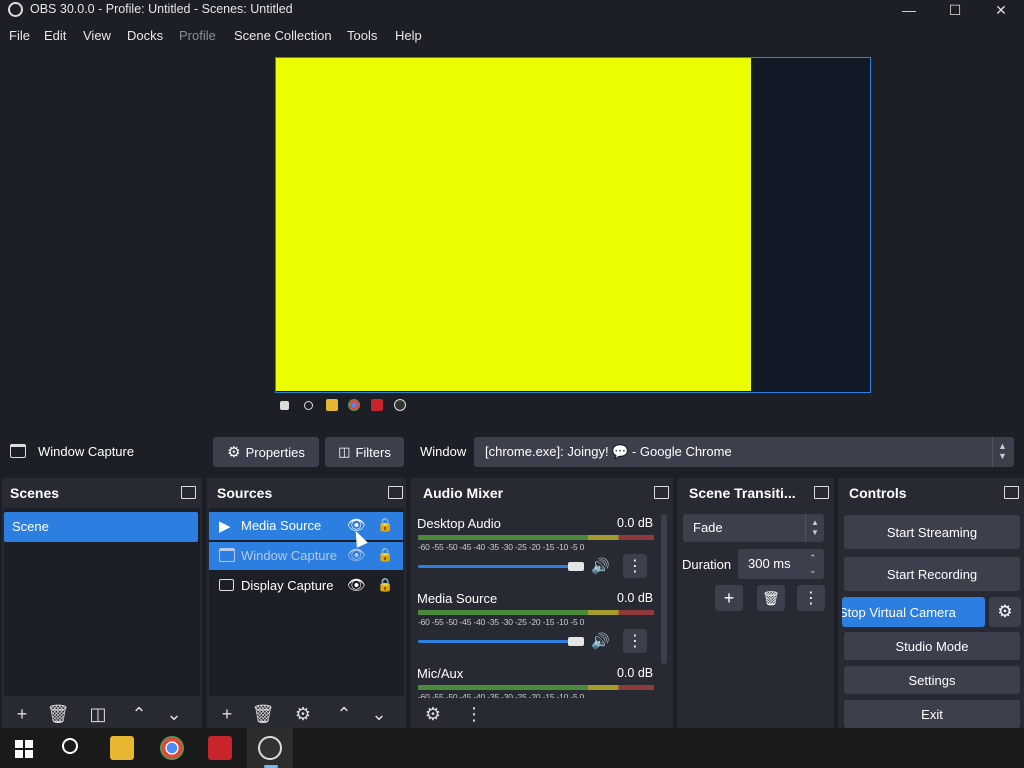 The image size is (1024, 768). Describe the element at coordinates (101, 527) in the screenshot. I see `scene-item: Scene` at that location.